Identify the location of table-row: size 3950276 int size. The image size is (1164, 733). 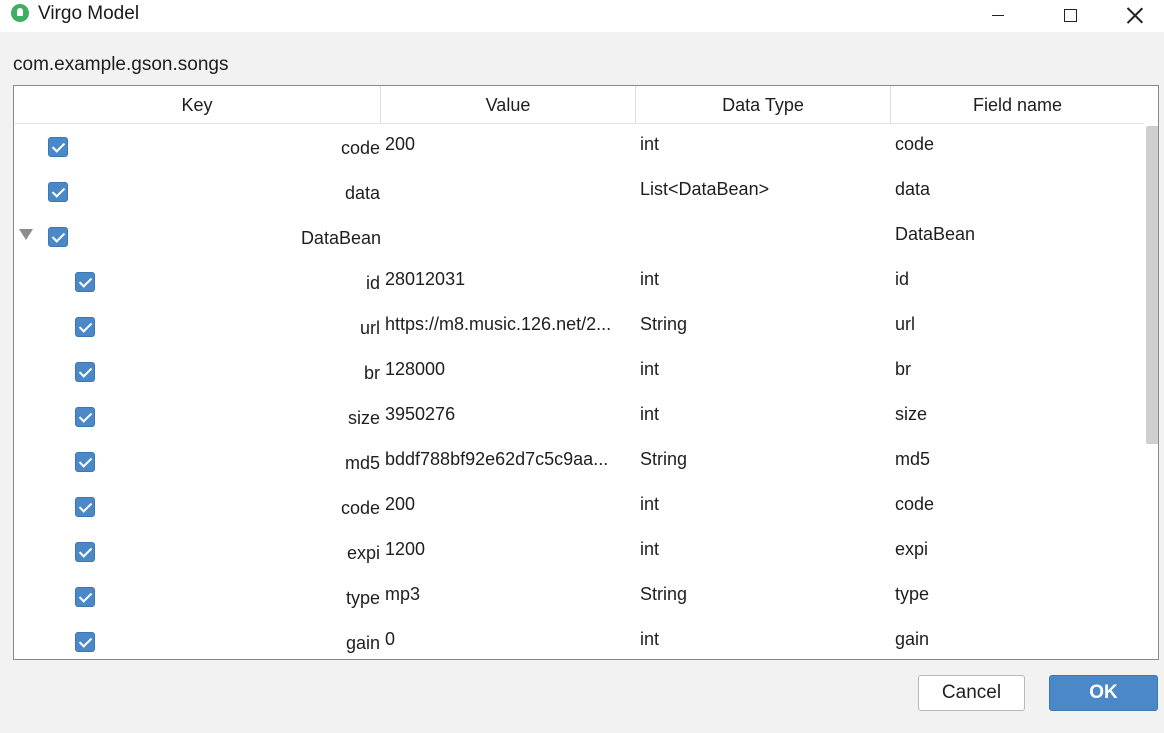
(579, 415).